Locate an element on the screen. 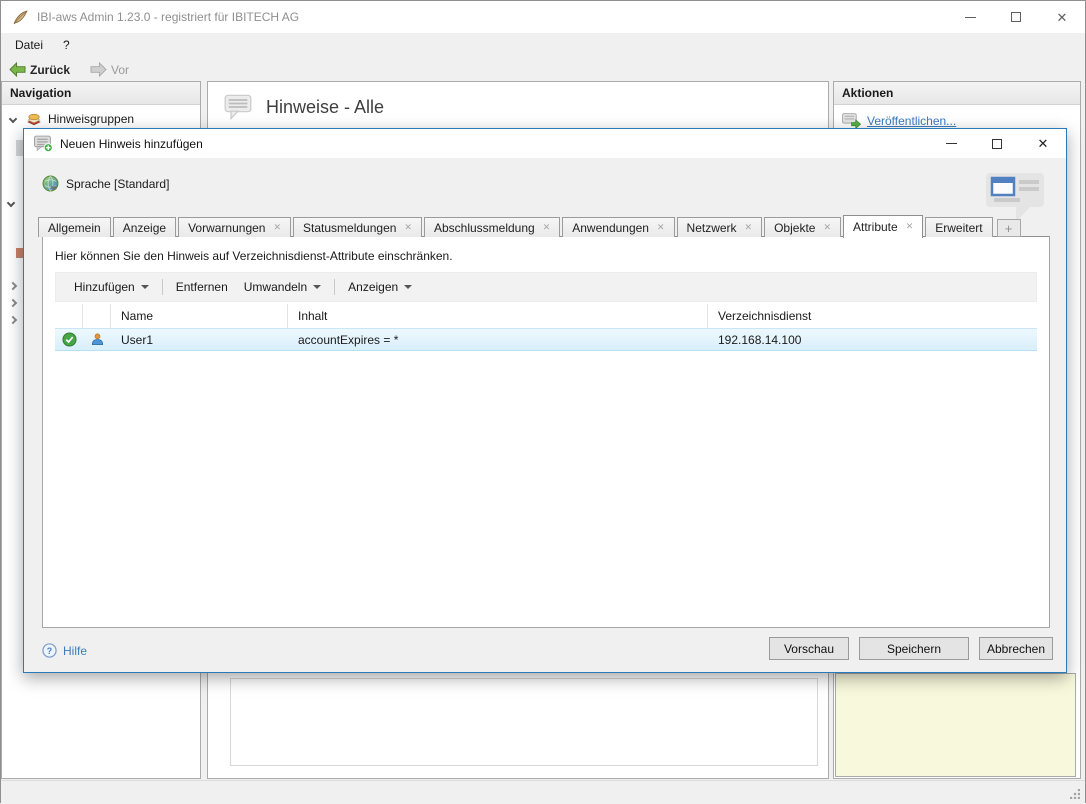  close-button: ✕ is located at coordinates (1062, 17).